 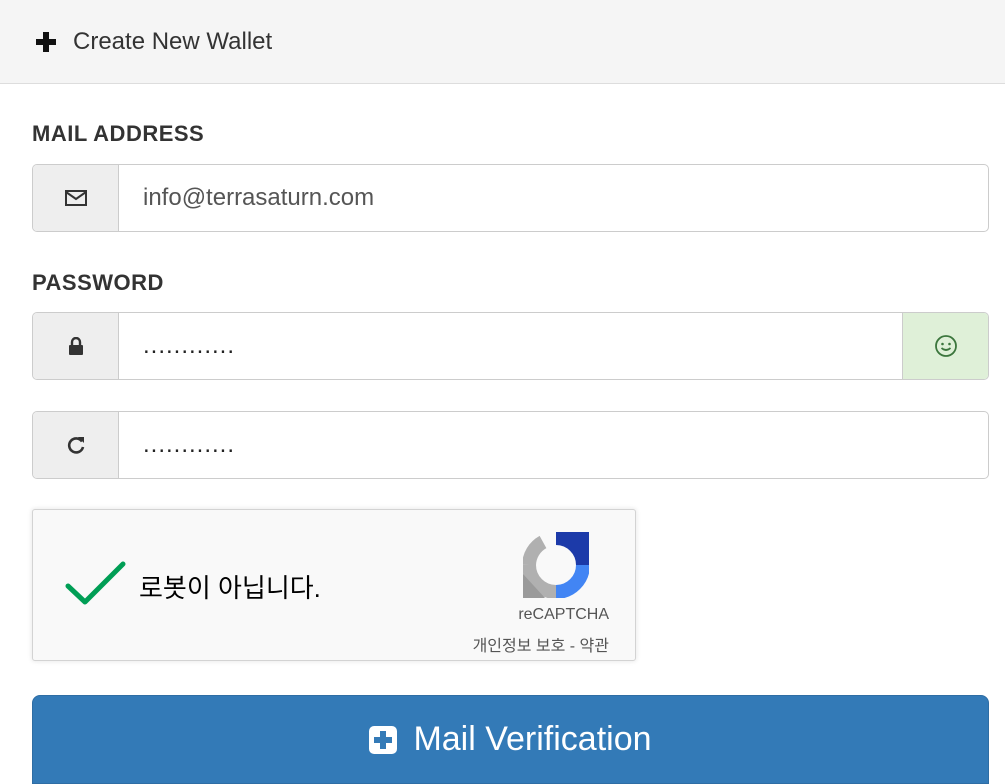 What do you see at coordinates (98, 282) in the screenshot?
I see `password-label: PASSWORD` at bounding box center [98, 282].